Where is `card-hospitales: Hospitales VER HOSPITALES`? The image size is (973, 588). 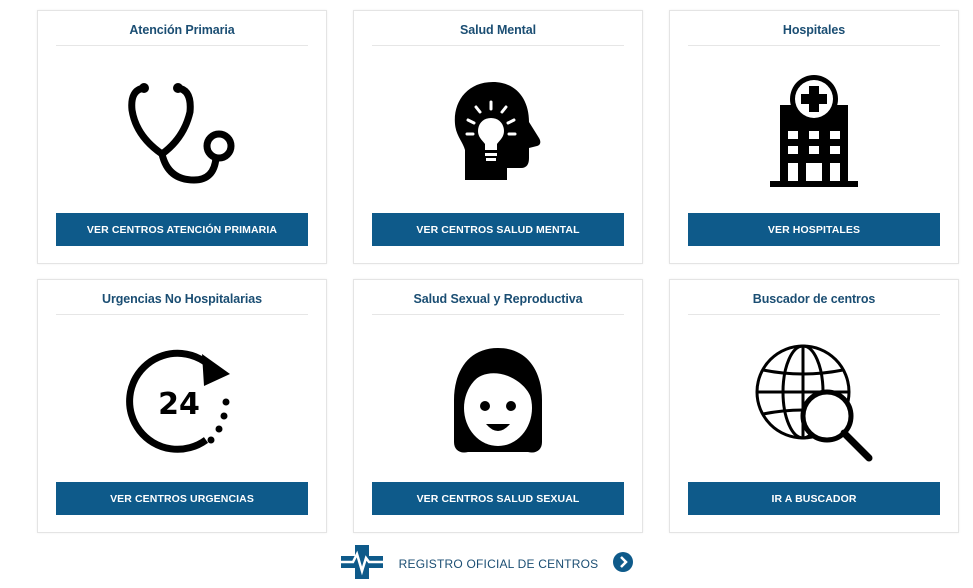 card-hospitales: Hospitales VER HOSPITALES is located at coordinates (814, 137).